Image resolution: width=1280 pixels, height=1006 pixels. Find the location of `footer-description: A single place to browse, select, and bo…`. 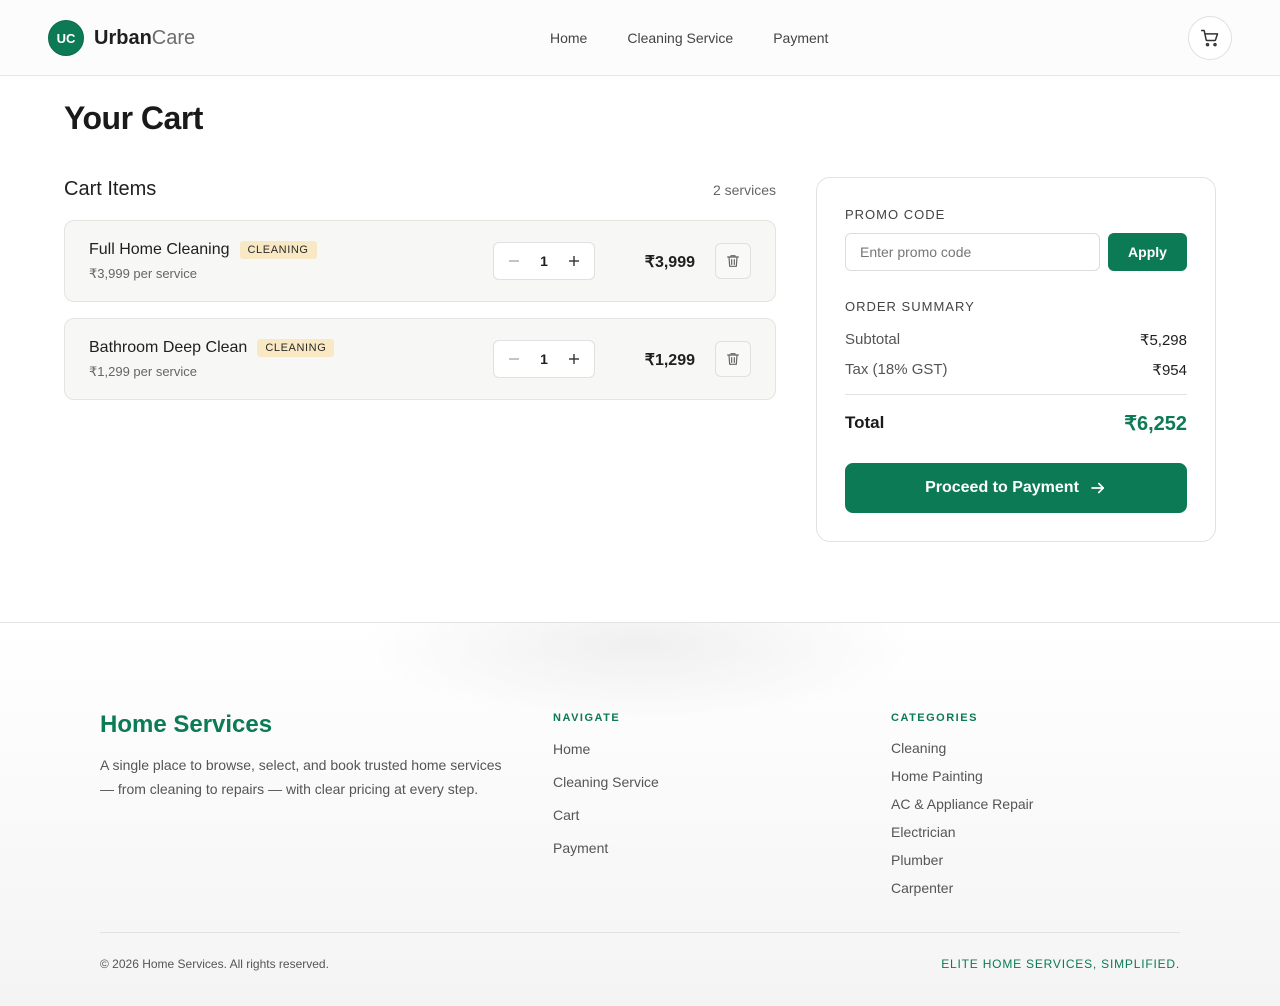

footer-description: A single place to browse, select, and bo… is located at coordinates (301, 777).